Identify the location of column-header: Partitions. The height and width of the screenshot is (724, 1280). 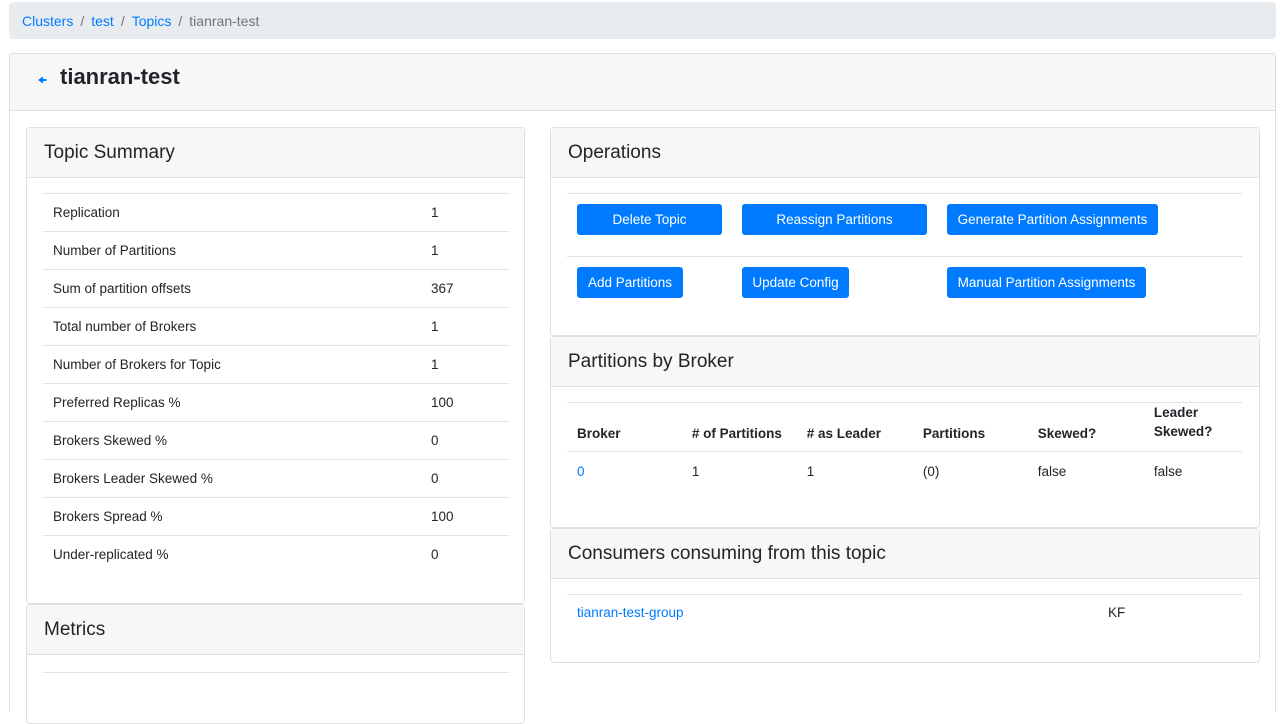
(970, 427).